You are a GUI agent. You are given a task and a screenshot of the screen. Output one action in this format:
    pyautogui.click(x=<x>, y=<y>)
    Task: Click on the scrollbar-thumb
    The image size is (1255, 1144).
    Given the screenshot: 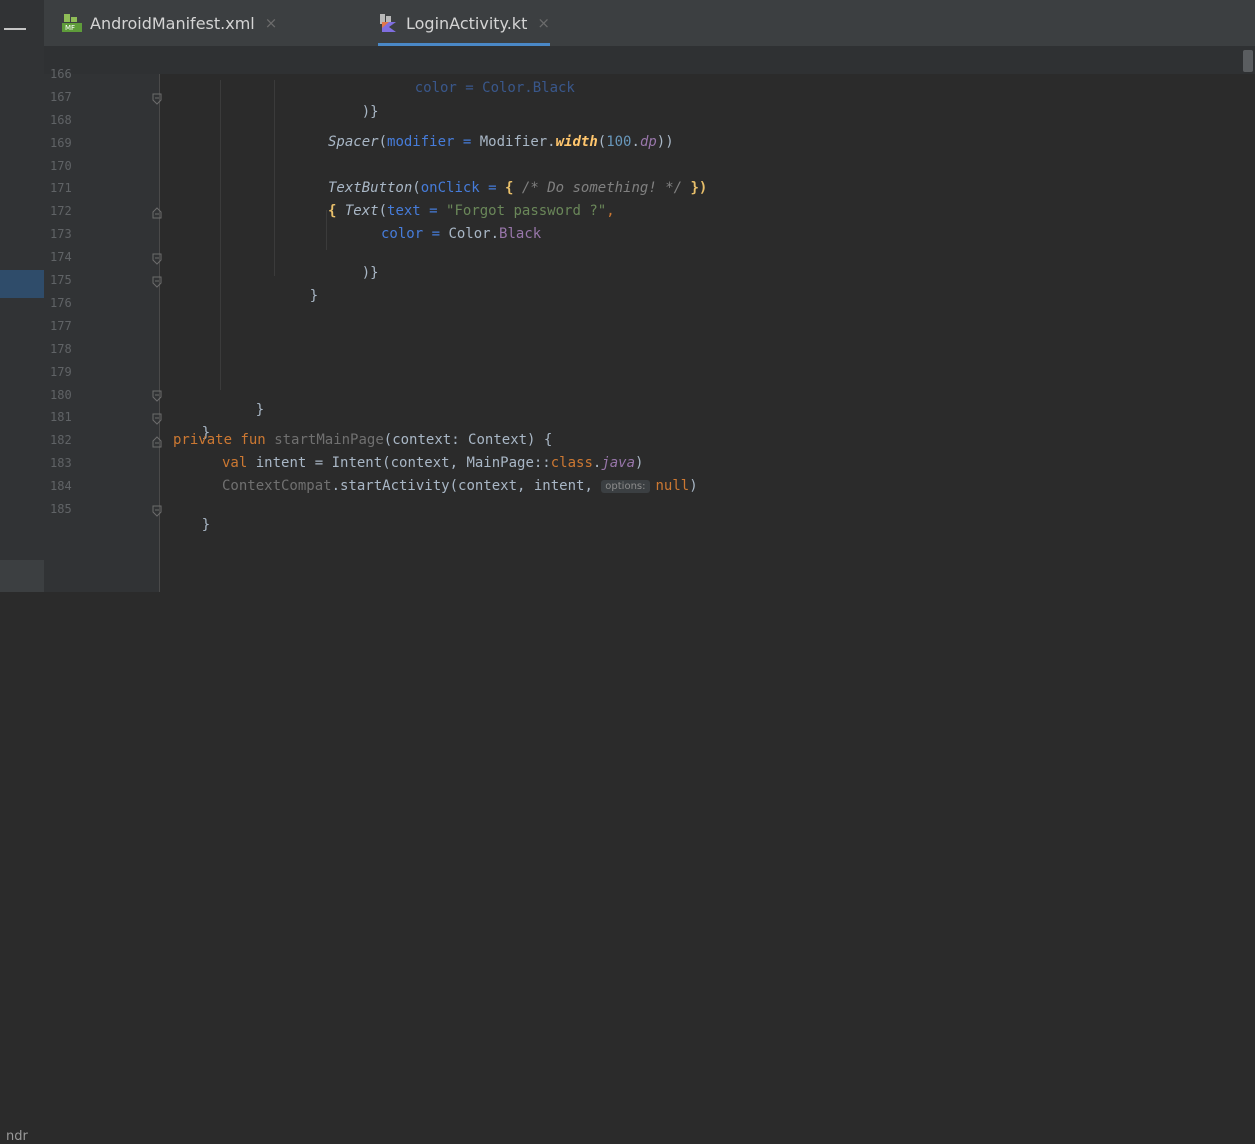 What is the action you would take?
    pyautogui.click(x=1248, y=61)
    